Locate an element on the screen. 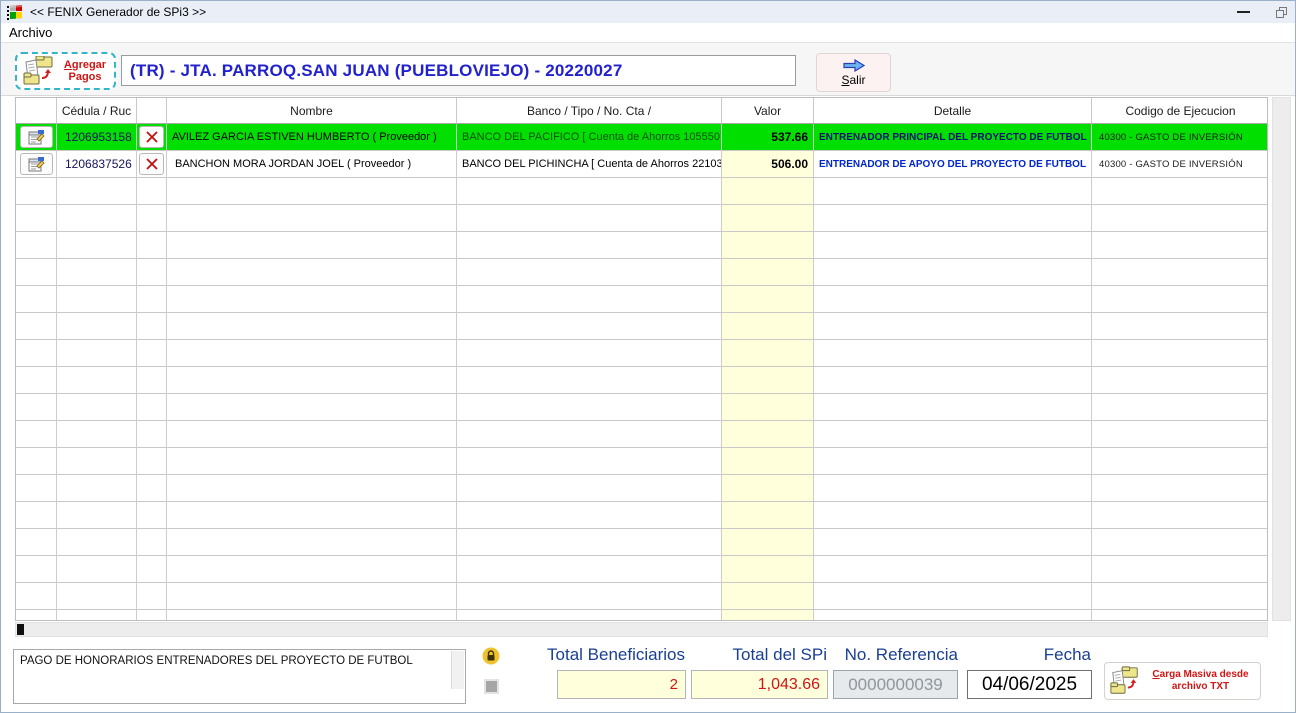 This screenshot has height=713, width=1296. no-referencia-field: 0000000039 is located at coordinates (895, 684).